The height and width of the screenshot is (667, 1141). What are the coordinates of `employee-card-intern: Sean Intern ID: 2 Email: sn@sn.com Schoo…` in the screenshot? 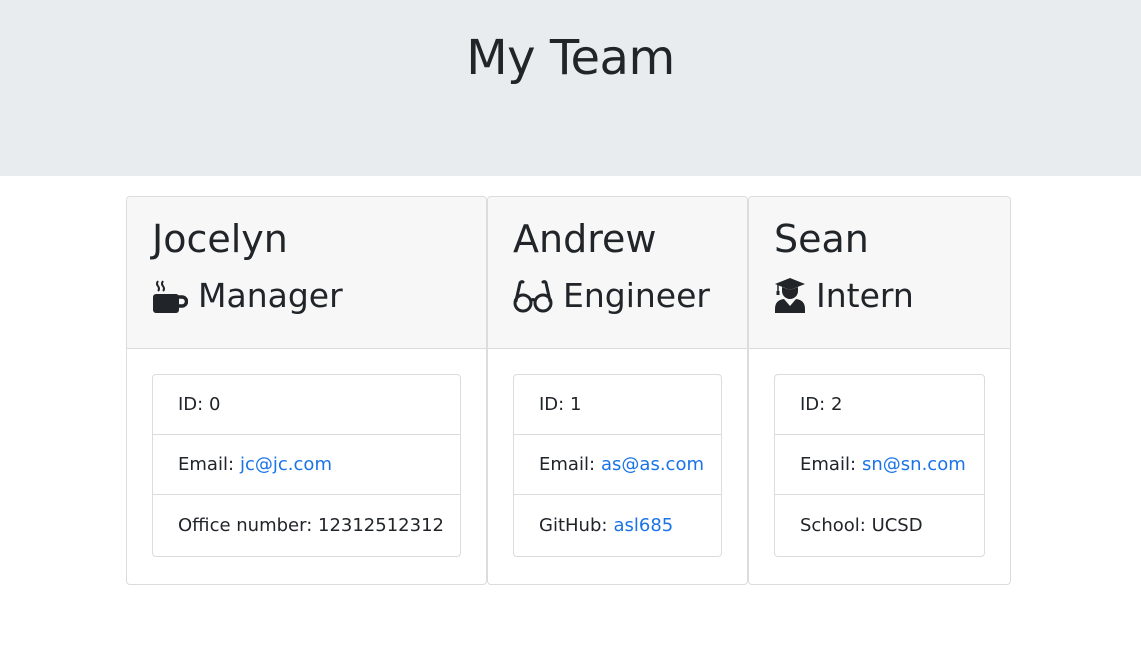 It's located at (879, 390).